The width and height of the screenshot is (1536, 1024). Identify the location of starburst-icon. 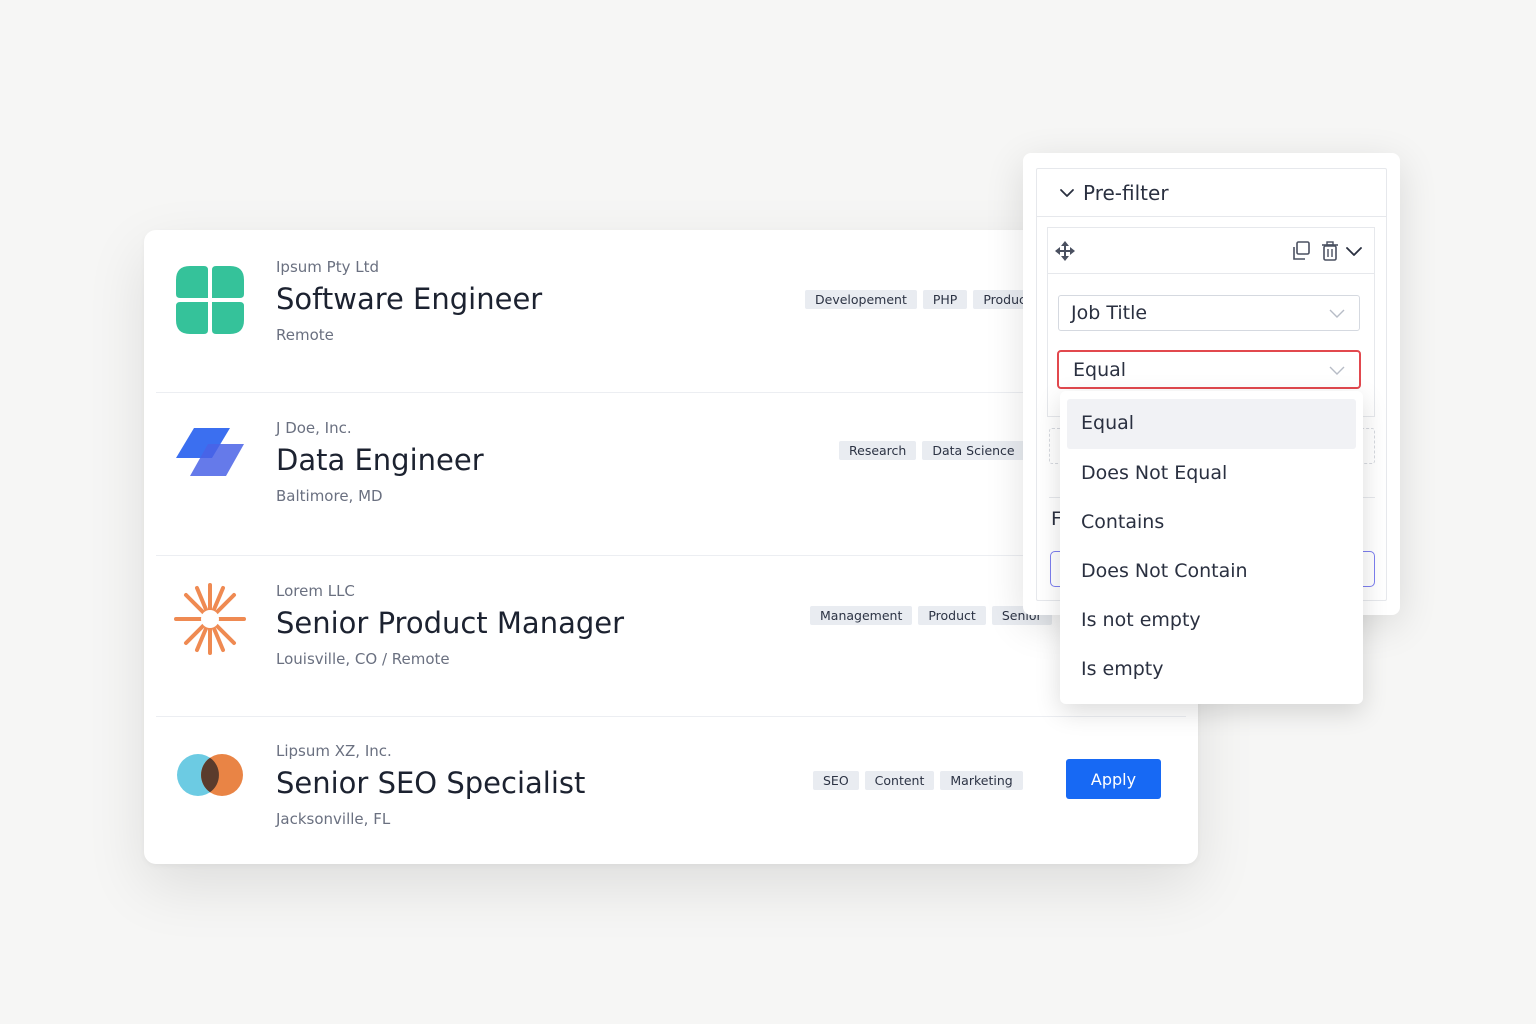
(210, 619).